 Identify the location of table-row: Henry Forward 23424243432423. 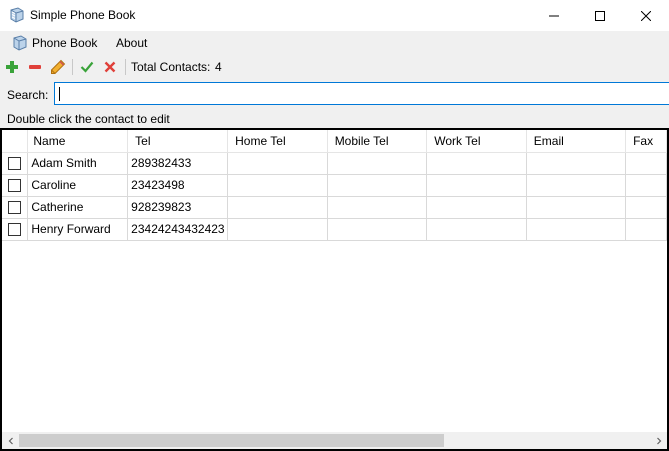
(334, 229).